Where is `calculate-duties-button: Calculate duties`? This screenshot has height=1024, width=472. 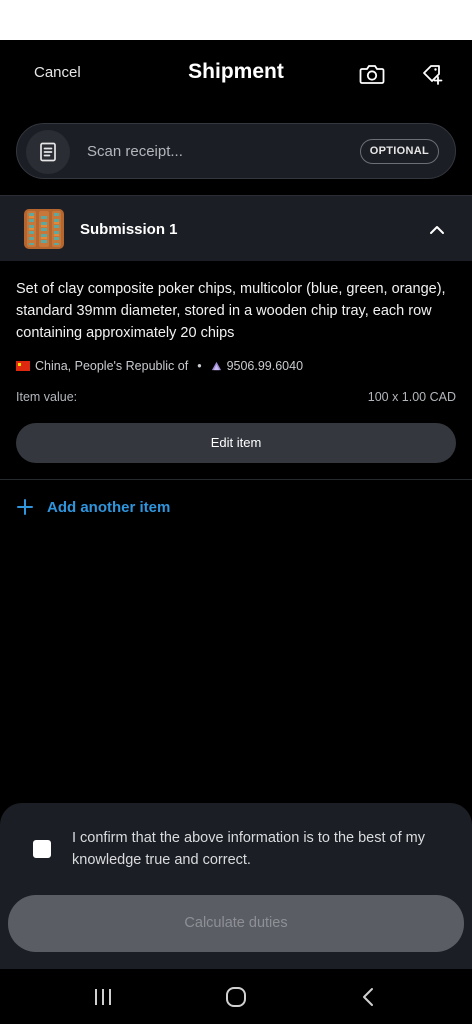
calculate-duties-button: Calculate duties is located at coordinates (236, 923).